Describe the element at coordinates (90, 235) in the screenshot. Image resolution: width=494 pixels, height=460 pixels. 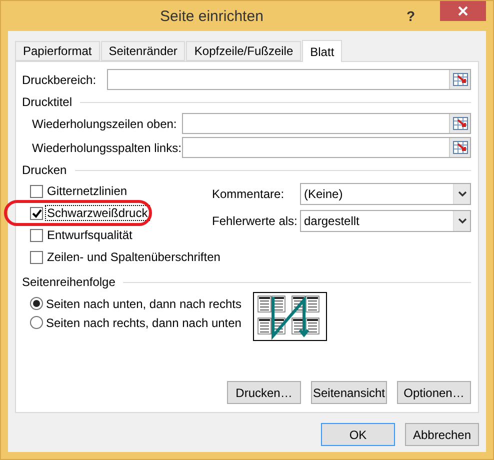
I see `checkbox-label: Entwurfsqualität` at that location.